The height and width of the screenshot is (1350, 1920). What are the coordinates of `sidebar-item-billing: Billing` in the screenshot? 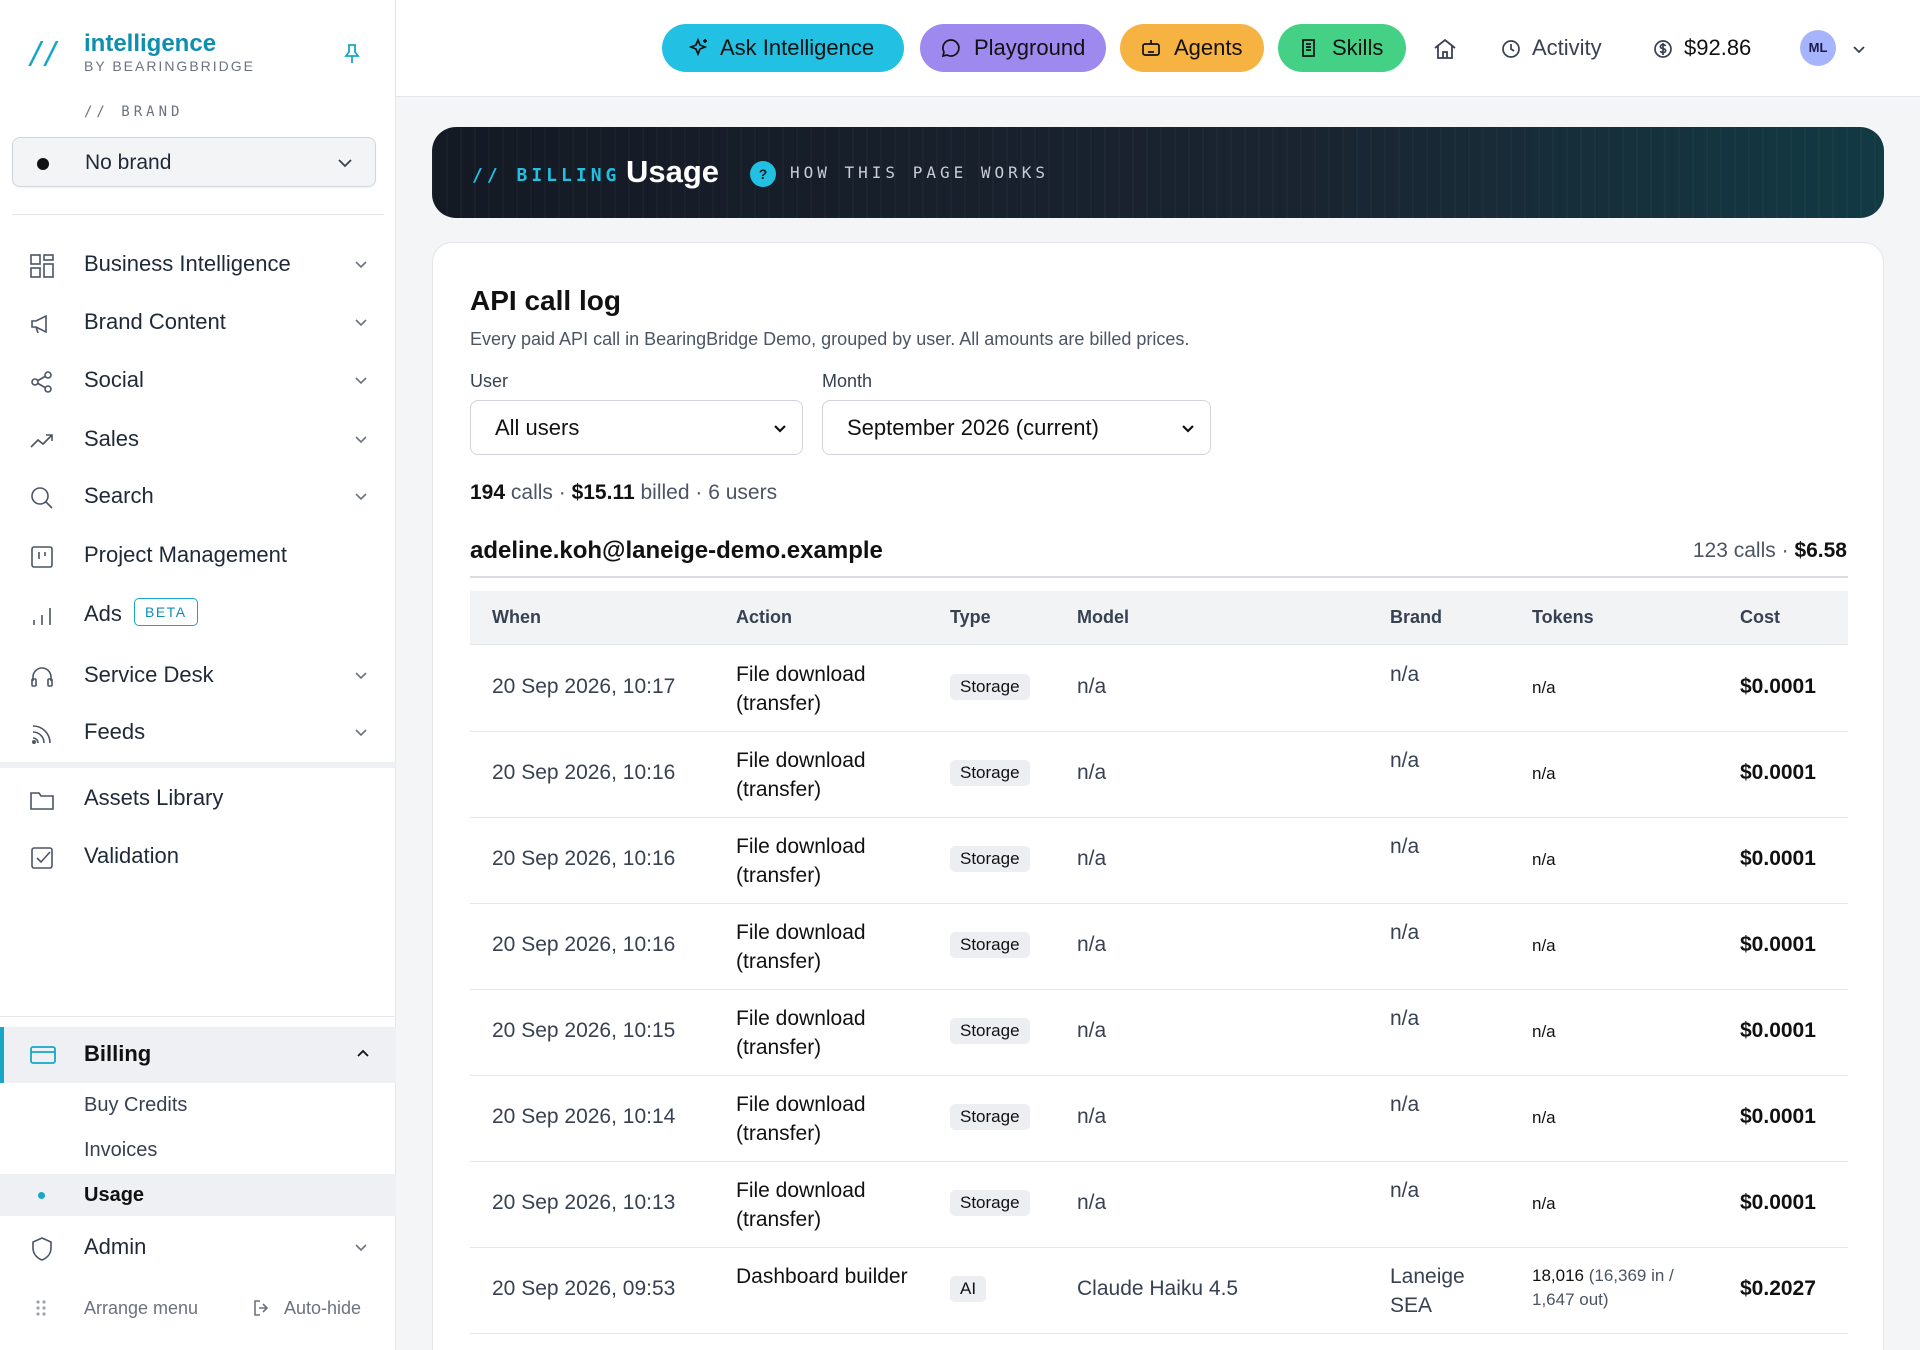 It's located at (198, 1055).